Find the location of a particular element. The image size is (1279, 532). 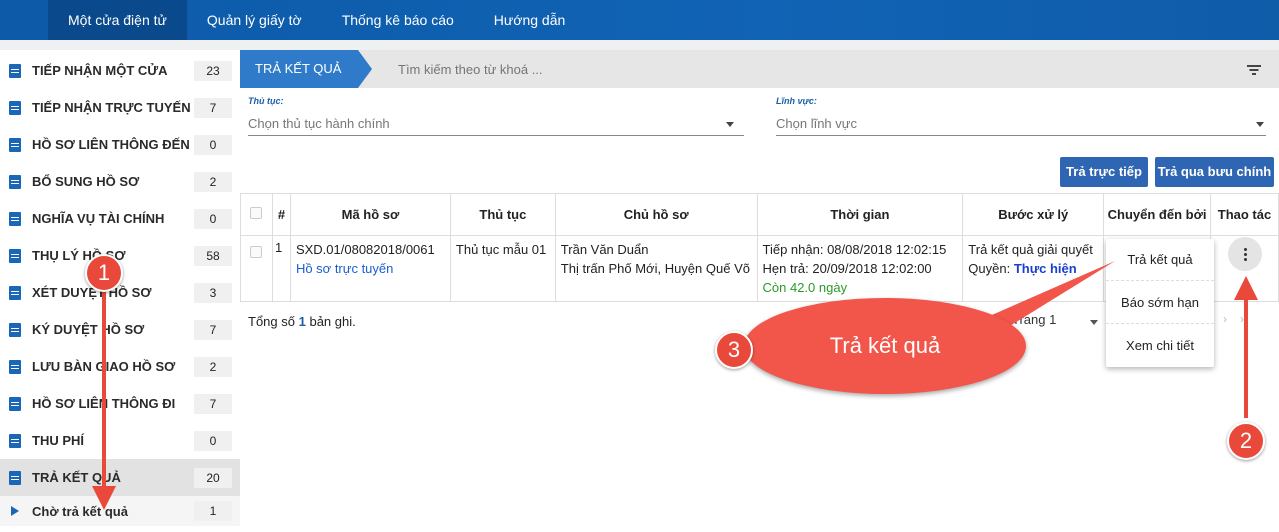

row-code-cell: SXD.01/08082018/0061 Hồ sơ trực tuyến is located at coordinates (370, 268).